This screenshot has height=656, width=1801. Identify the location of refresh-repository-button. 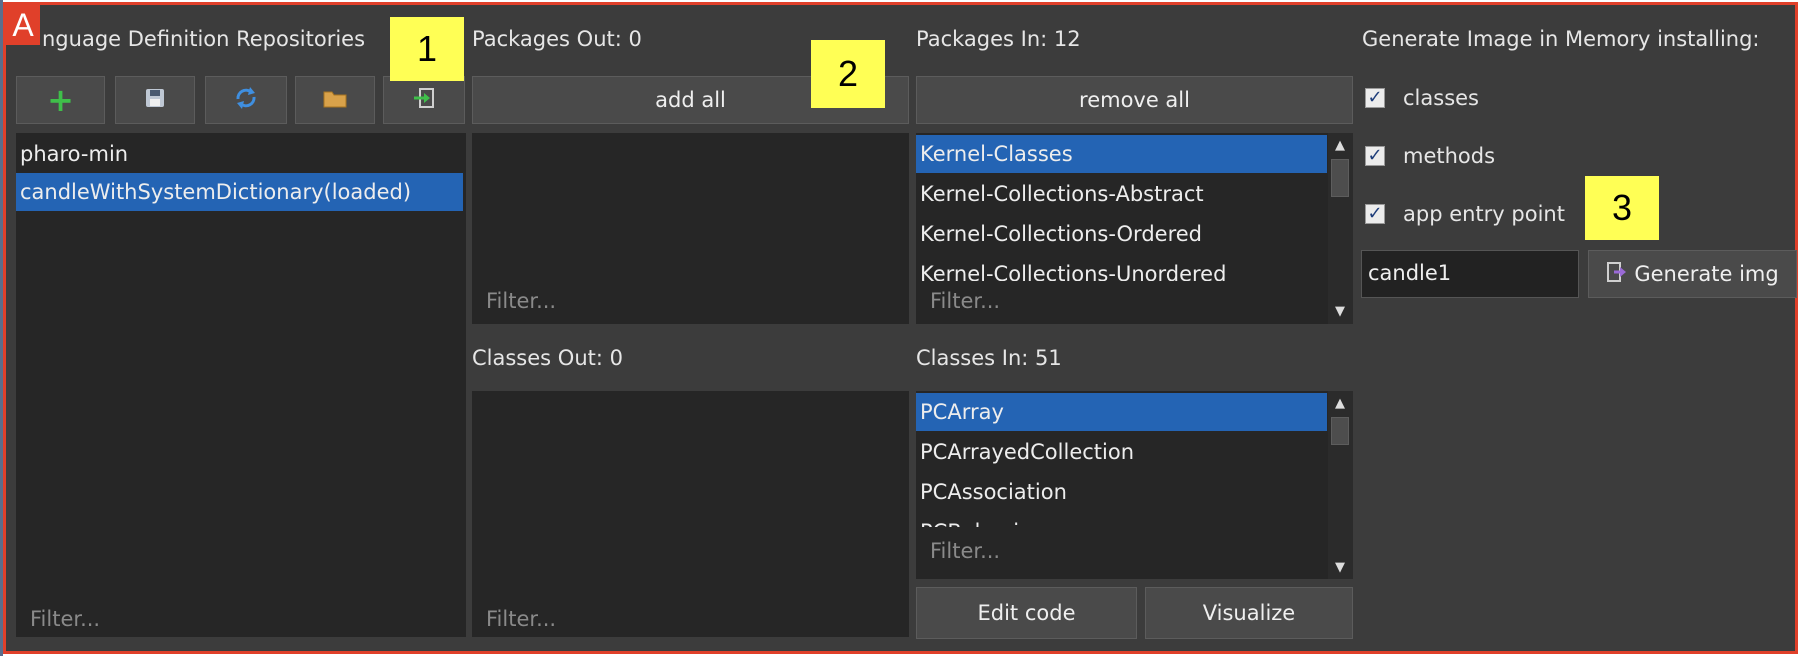
(246, 100).